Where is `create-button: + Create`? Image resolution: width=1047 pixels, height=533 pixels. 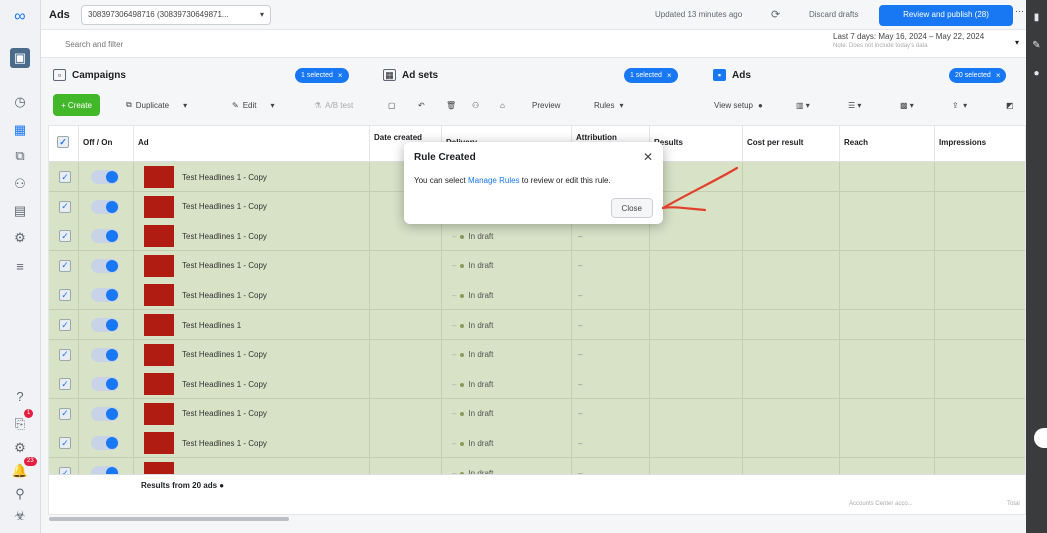
create-button: + Create is located at coordinates (76, 105).